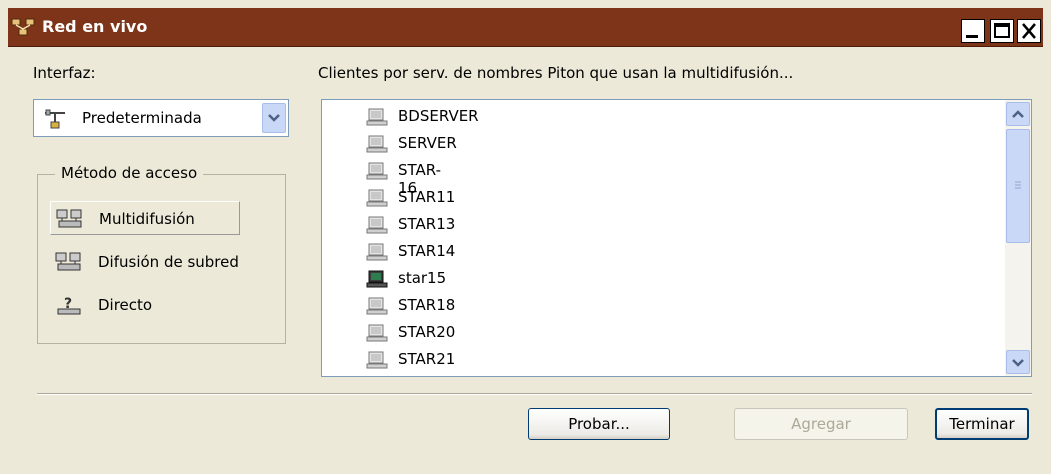 The height and width of the screenshot is (474, 1051). What do you see at coordinates (525, 27) in the screenshot?
I see `title-bar: Red en vivo` at bounding box center [525, 27].